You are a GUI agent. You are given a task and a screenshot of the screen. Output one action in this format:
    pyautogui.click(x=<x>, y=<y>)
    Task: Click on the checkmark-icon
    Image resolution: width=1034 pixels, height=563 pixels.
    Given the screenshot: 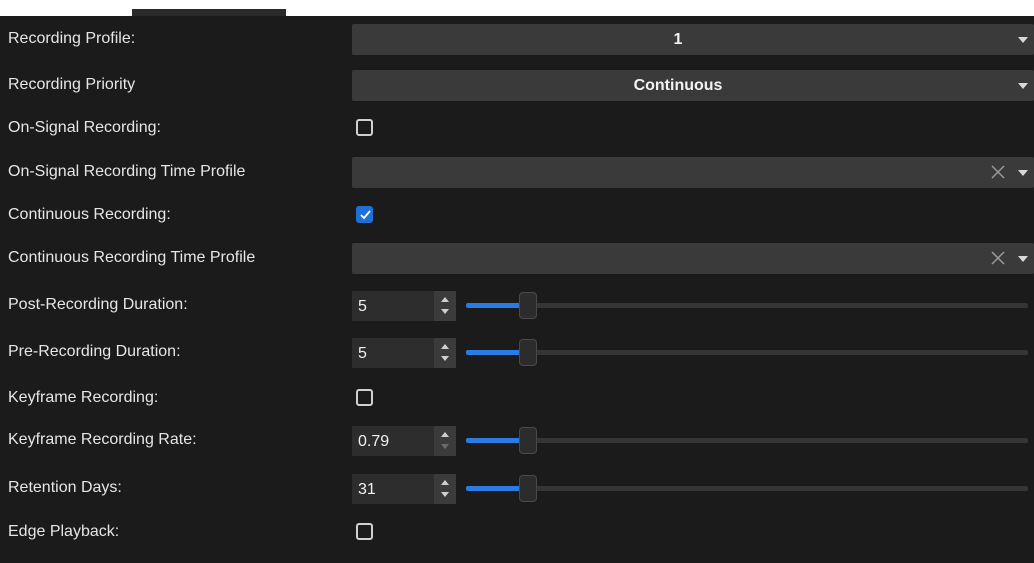 What is the action you would take?
    pyautogui.click(x=365, y=215)
    